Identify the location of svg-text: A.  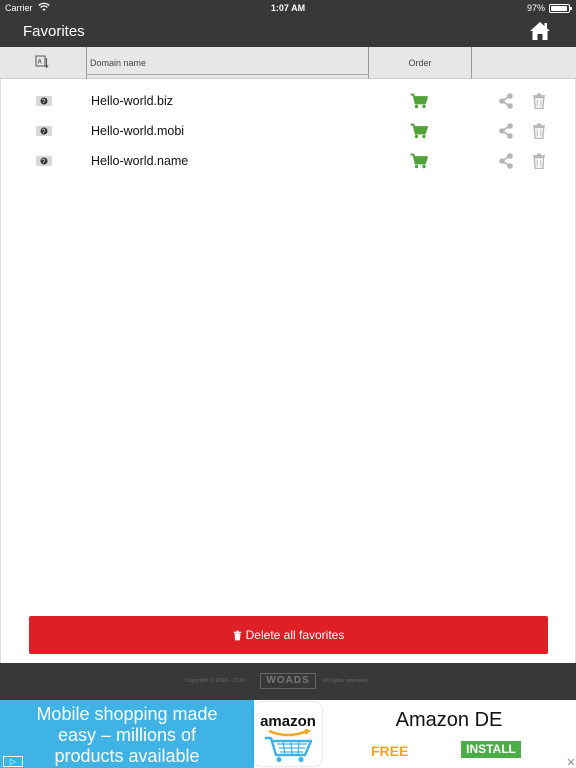
(40, 63).